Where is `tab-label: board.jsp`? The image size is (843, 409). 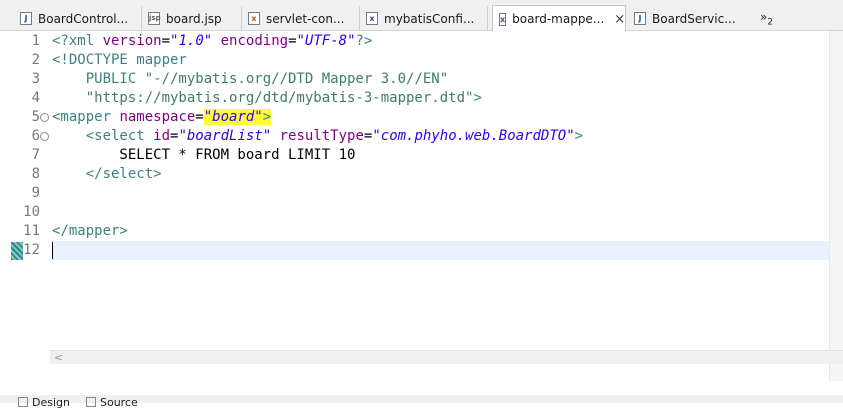 tab-label: board.jsp is located at coordinates (194, 18).